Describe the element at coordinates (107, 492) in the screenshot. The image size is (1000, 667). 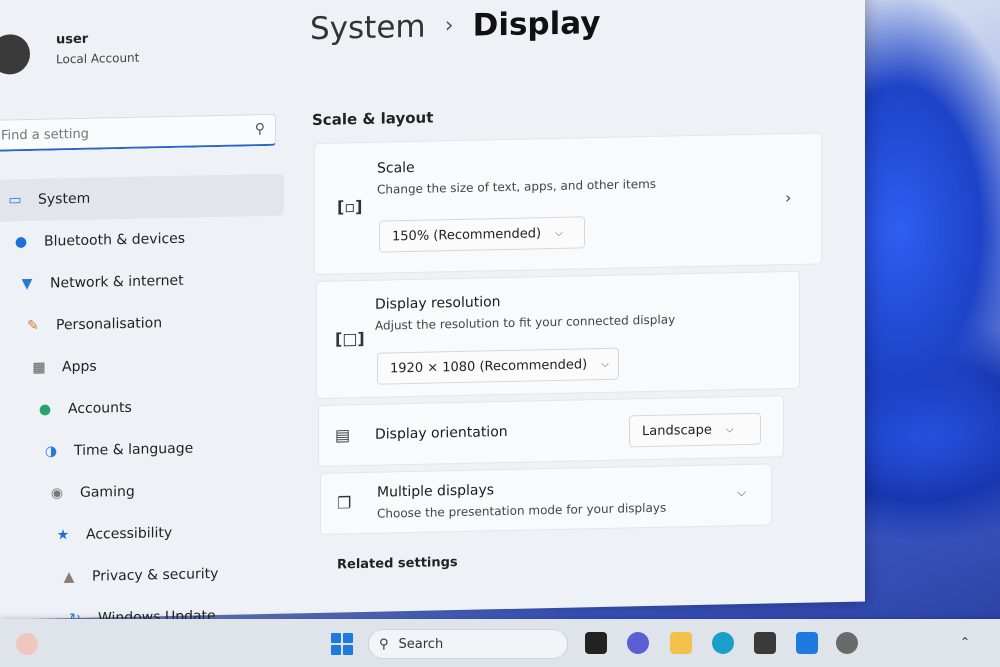
I see `sidebar-item-label: Gaming` at that location.